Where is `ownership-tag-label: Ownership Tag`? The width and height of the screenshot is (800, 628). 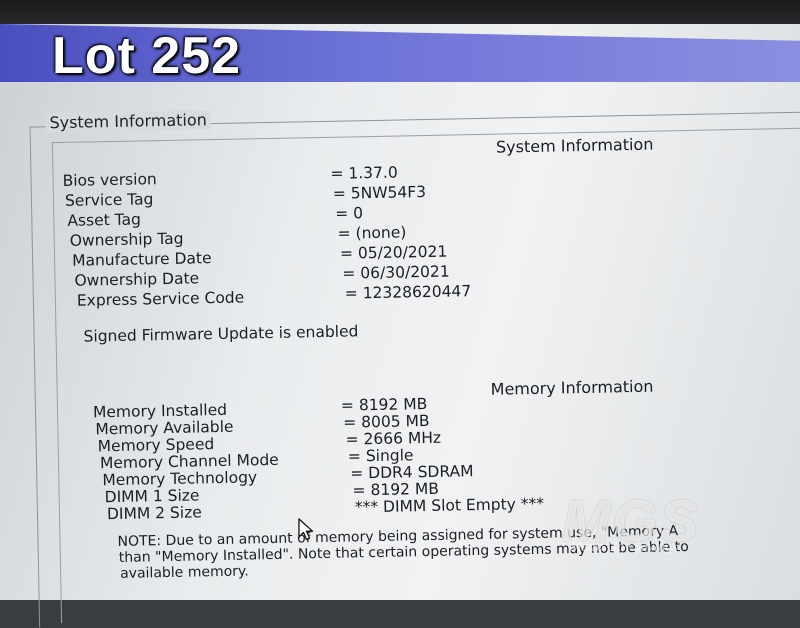 ownership-tag-label: Ownership Tag is located at coordinates (126, 239).